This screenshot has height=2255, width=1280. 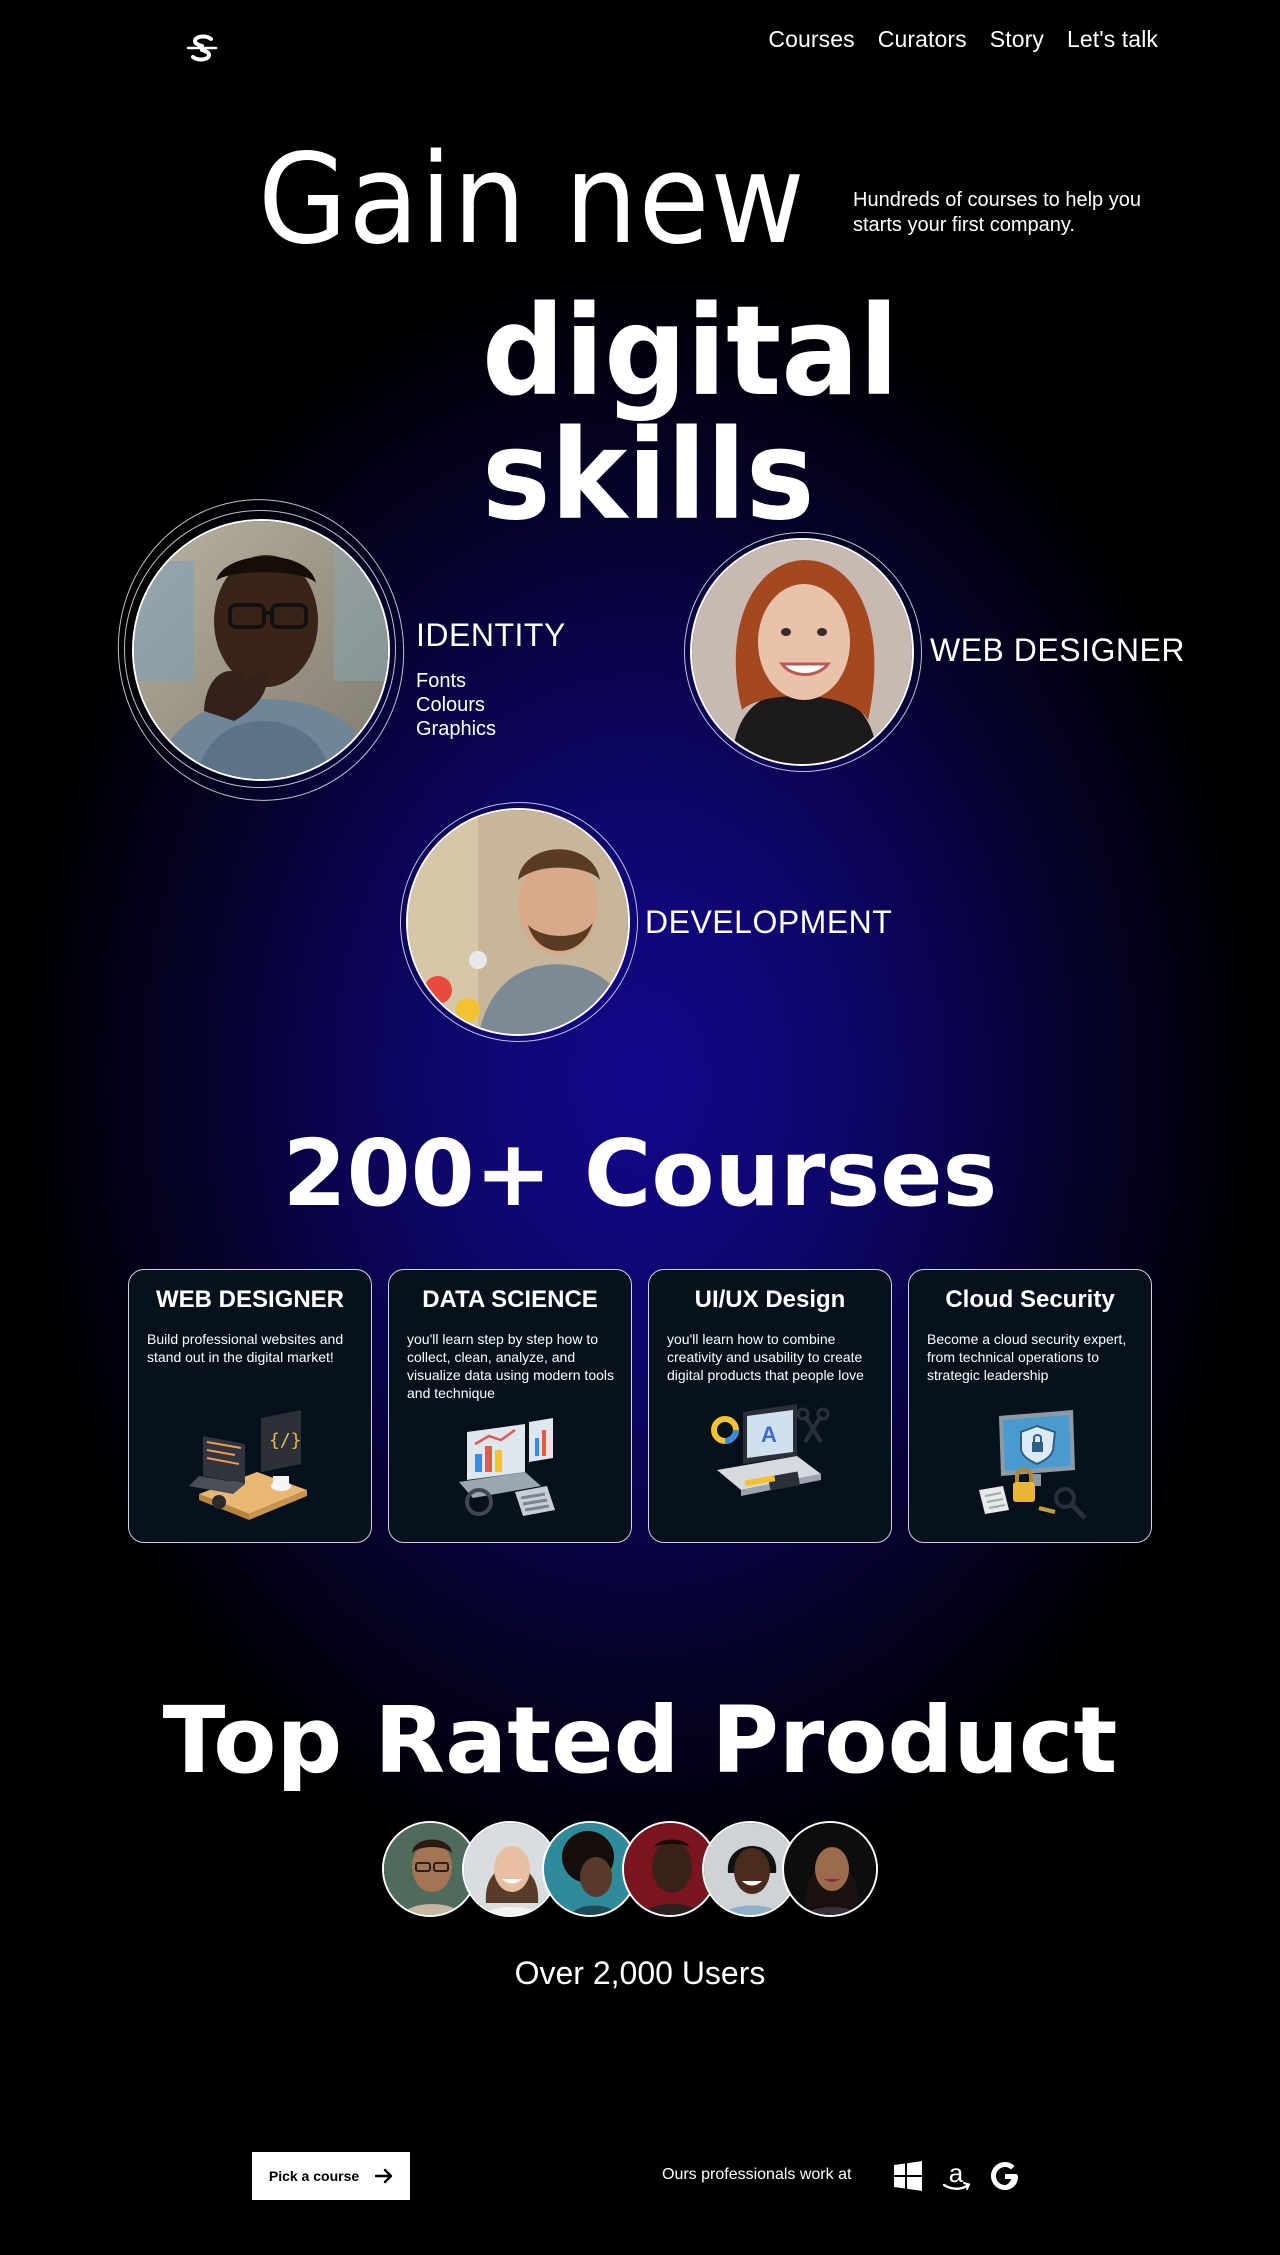 What do you see at coordinates (249, 1299) in the screenshot?
I see `course-card-title: WEB DESIGNER` at bounding box center [249, 1299].